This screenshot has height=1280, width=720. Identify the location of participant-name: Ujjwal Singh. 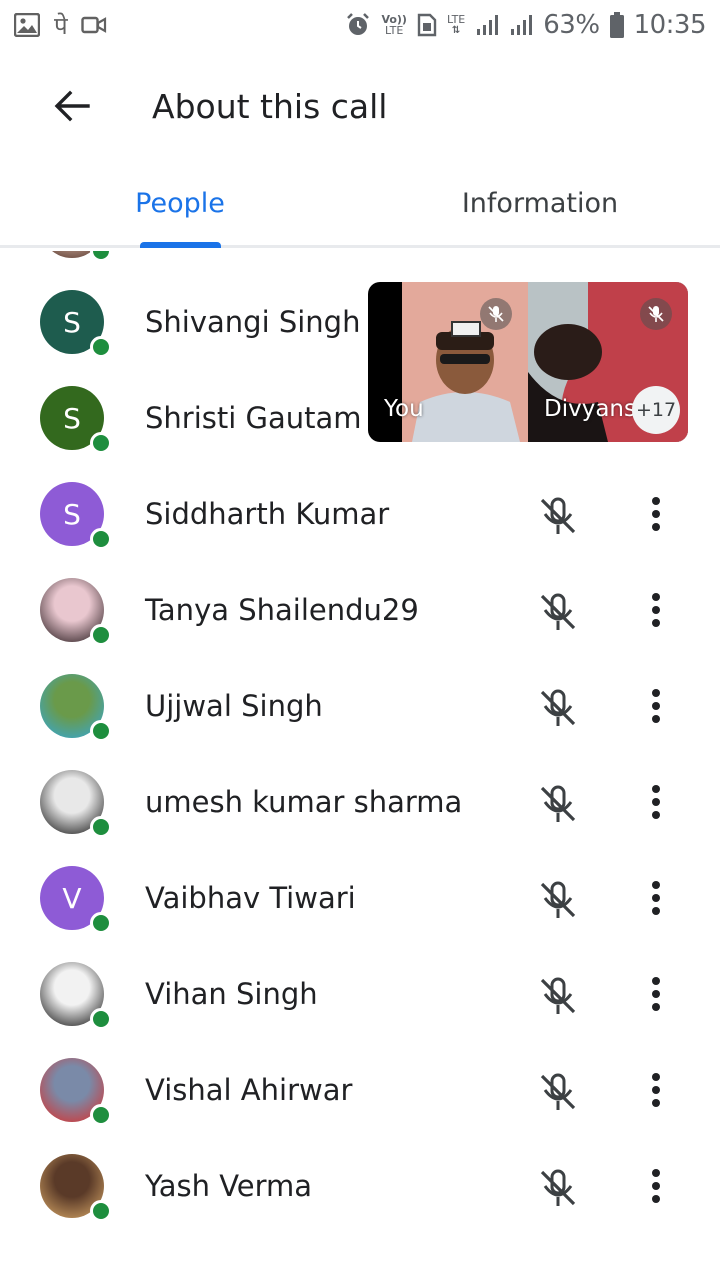
(234, 706).